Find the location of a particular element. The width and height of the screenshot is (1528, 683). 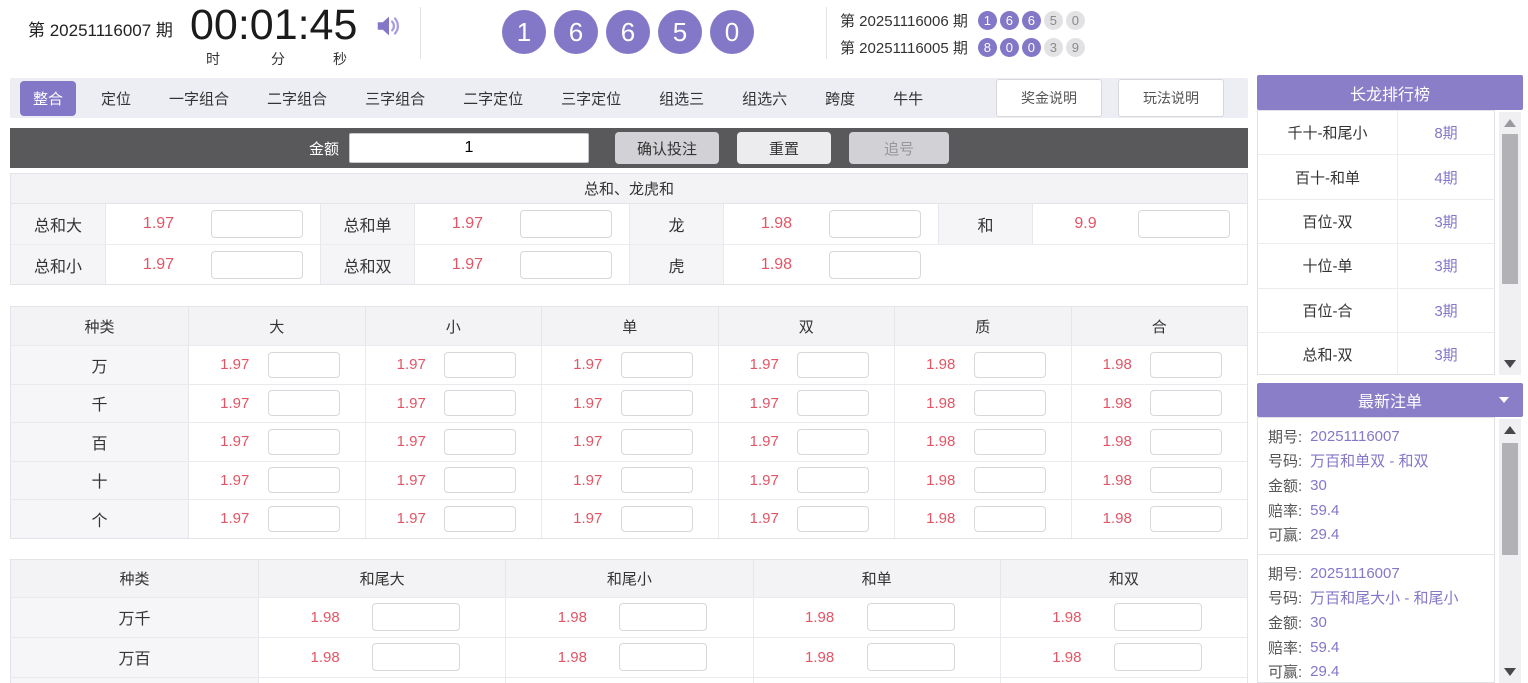

play-tab: 二字定位 is located at coordinates (493, 98).